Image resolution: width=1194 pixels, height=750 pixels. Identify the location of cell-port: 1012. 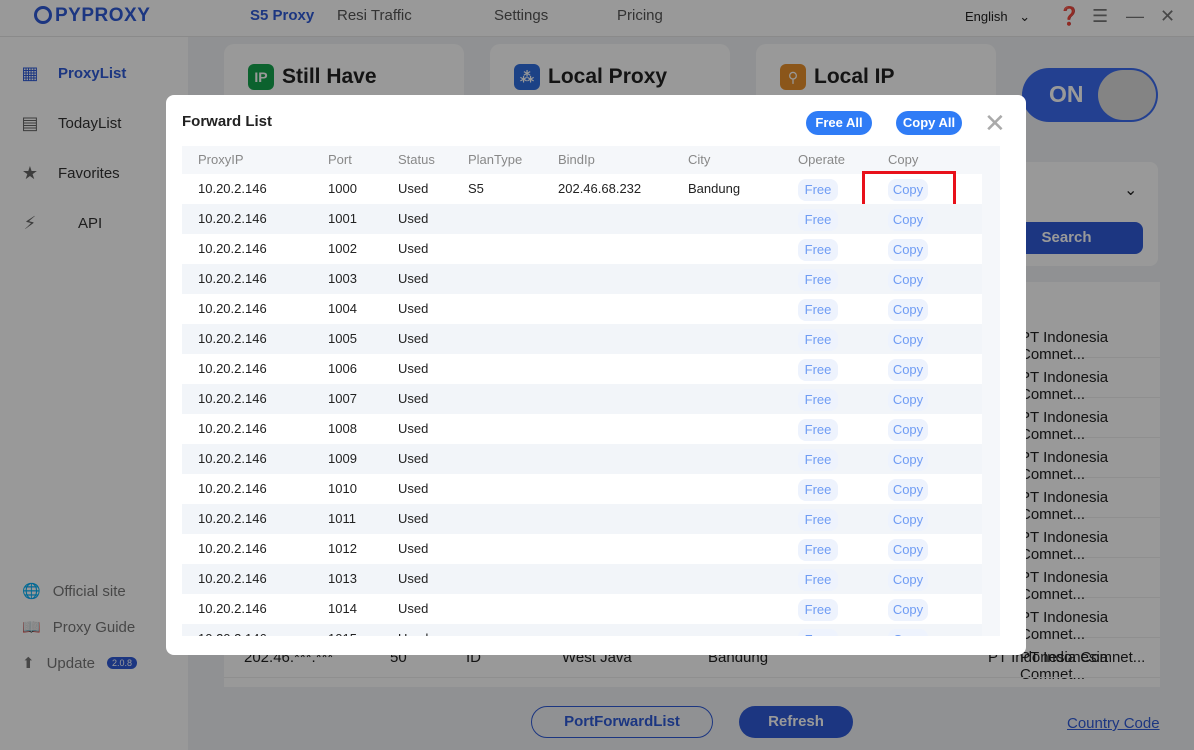
(342, 548).